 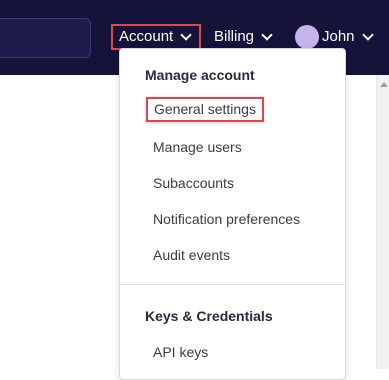 I want to click on billing-menu-button: Billing, so click(x=243, y=37).